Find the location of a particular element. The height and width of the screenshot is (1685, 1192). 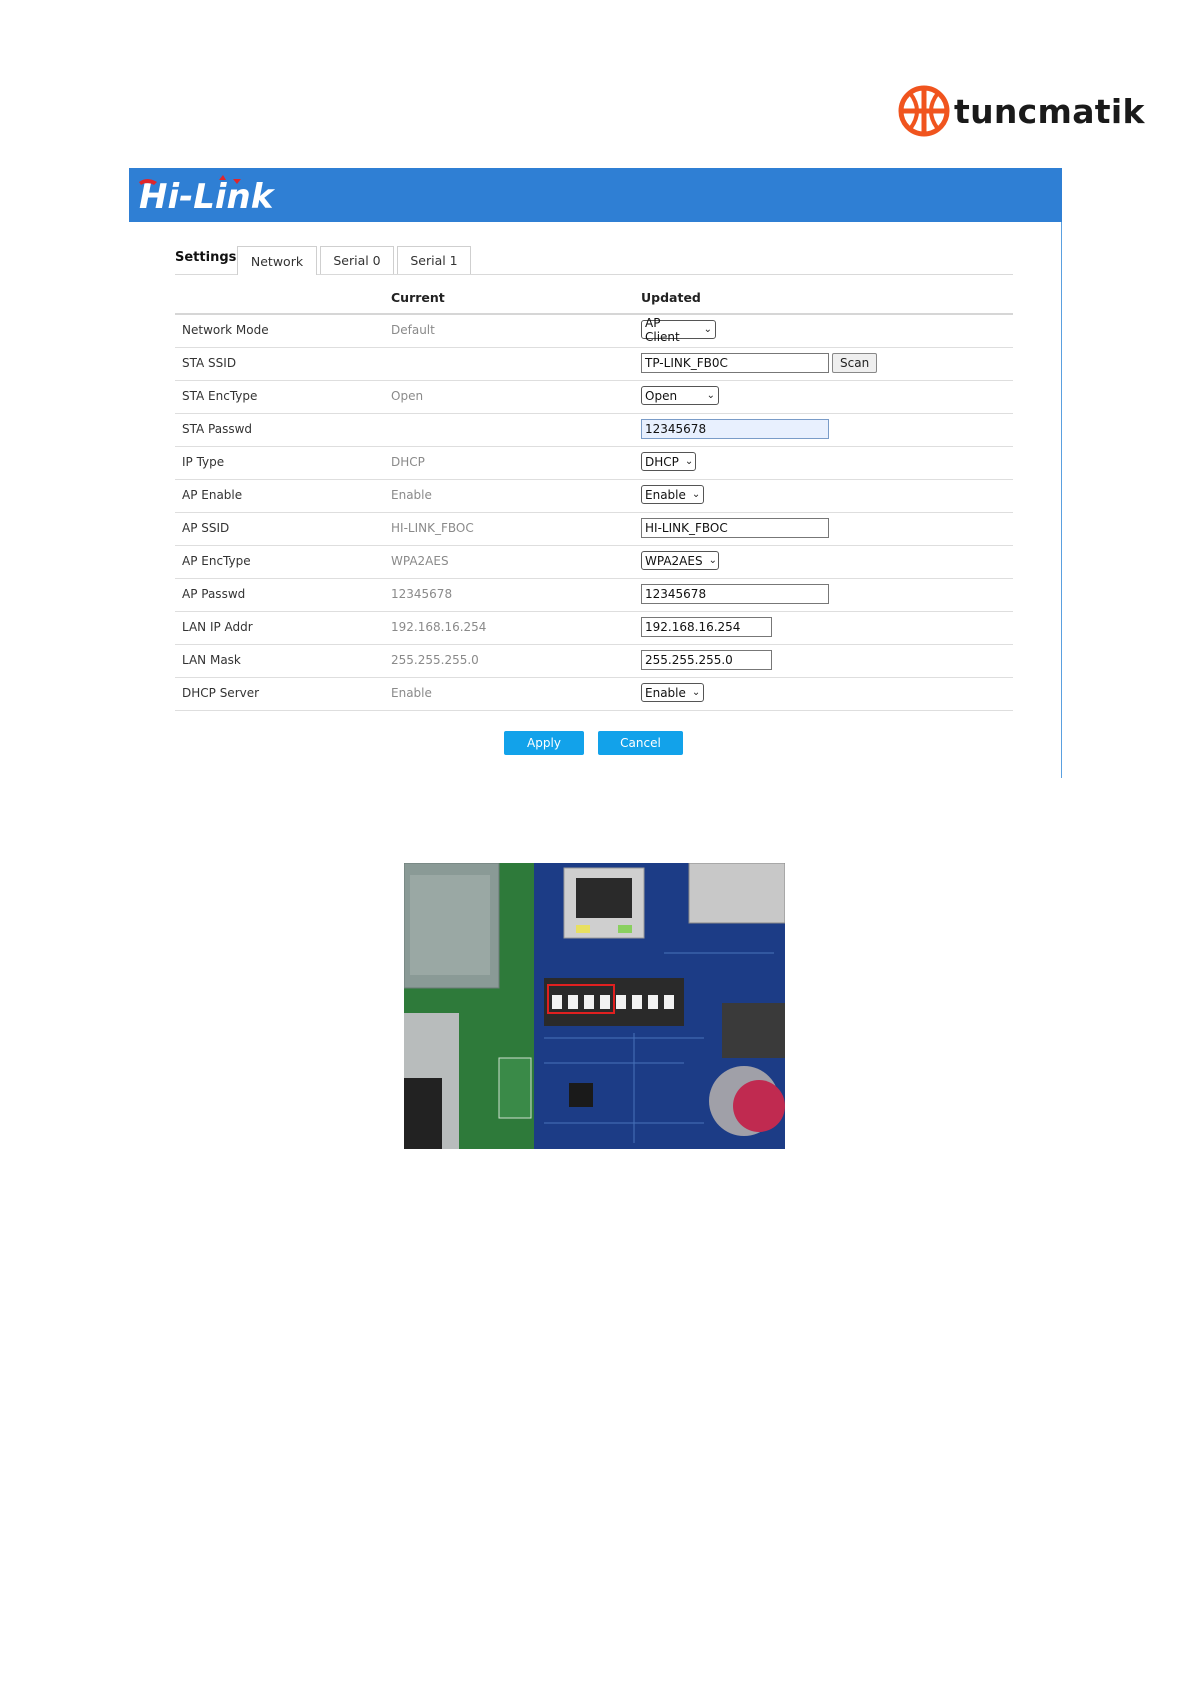

row-current-value: Default is located at coordinates (413, 330).